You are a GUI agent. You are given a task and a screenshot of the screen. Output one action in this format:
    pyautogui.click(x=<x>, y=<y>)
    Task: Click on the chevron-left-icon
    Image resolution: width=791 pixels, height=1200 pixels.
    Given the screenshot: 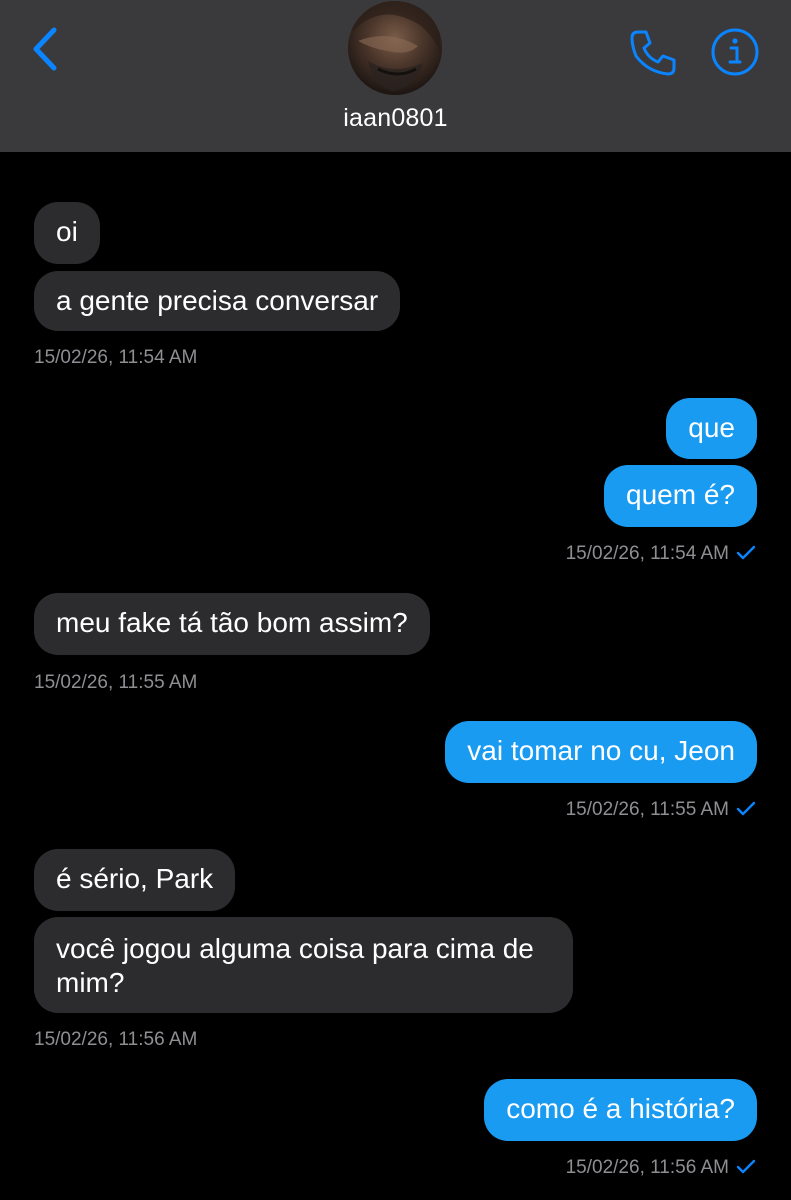 What is the action you would take?
    pyautogui.click(x=45, y=49)
    